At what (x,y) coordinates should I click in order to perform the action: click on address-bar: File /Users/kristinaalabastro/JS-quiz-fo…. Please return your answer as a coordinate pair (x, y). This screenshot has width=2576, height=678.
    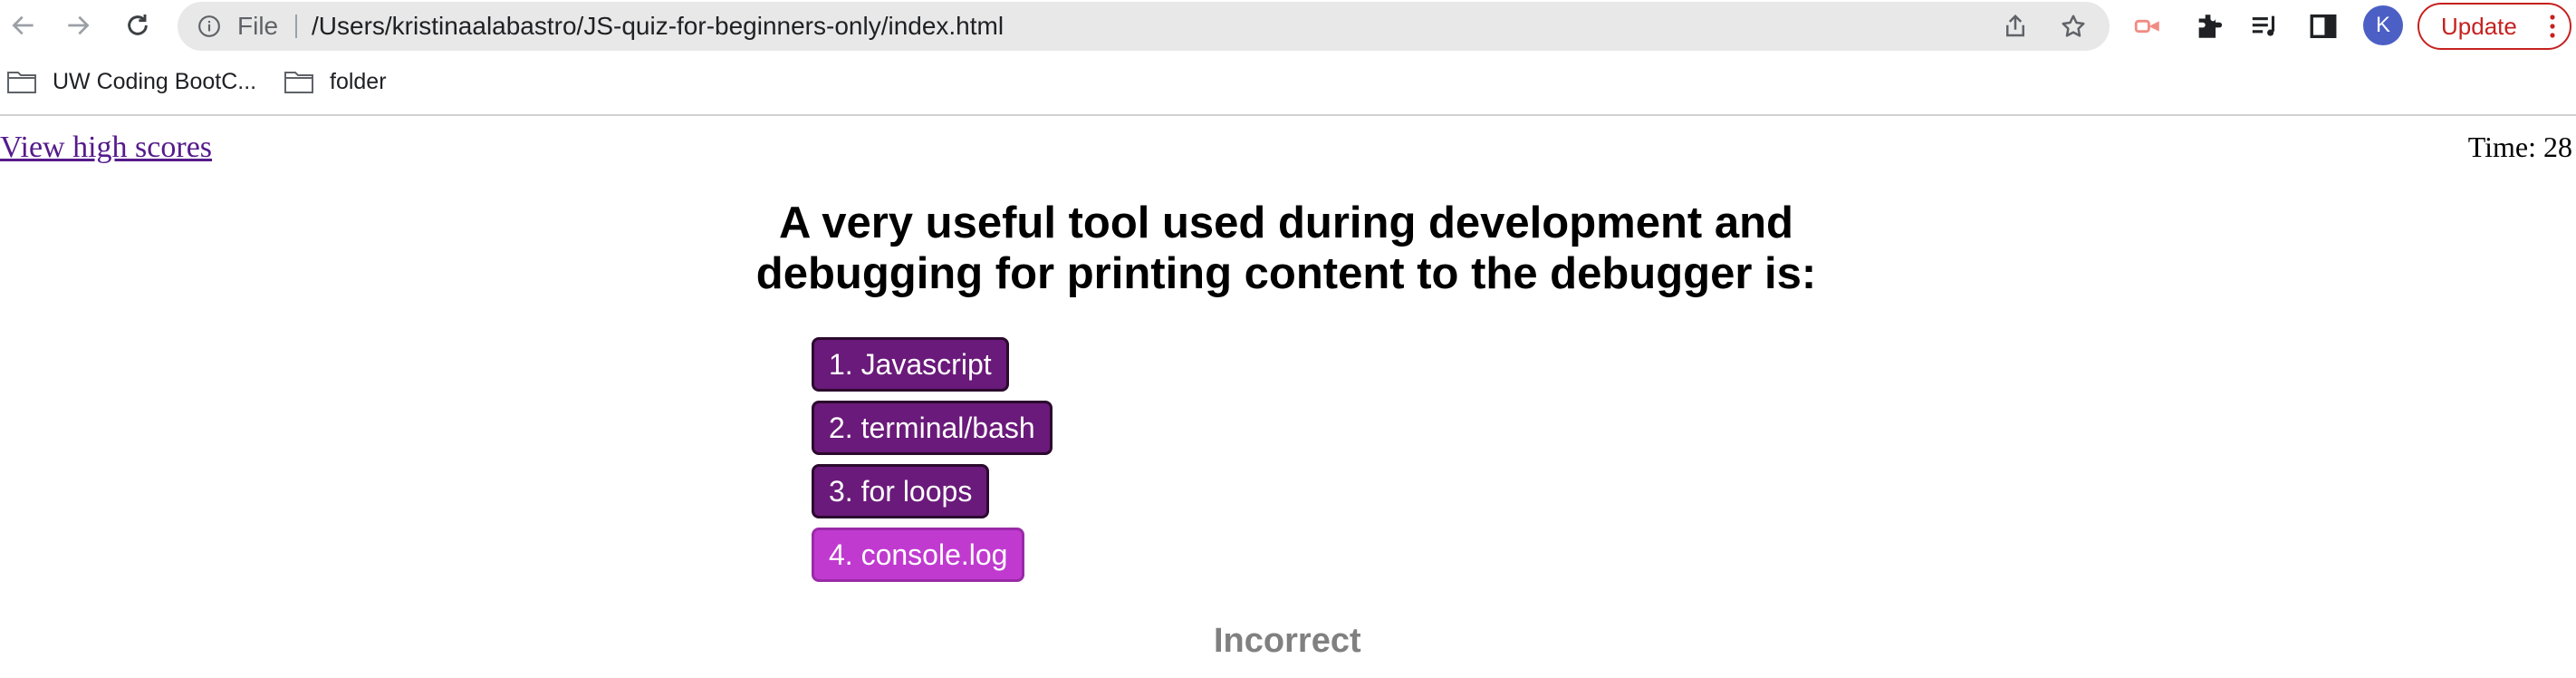
    Looking at the image, I should click on (1144, 26).